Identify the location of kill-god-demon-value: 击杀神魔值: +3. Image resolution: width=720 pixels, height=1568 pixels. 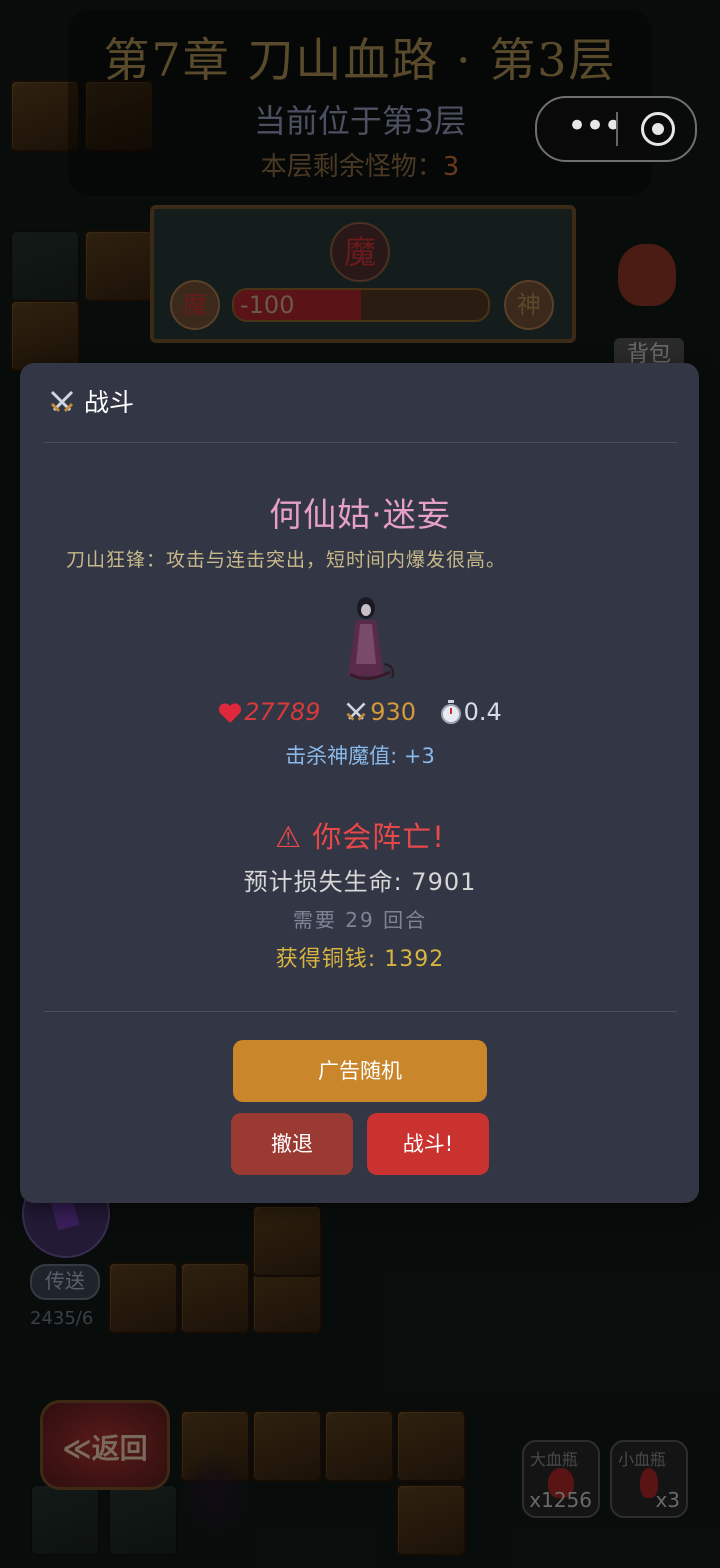
(360, 756).